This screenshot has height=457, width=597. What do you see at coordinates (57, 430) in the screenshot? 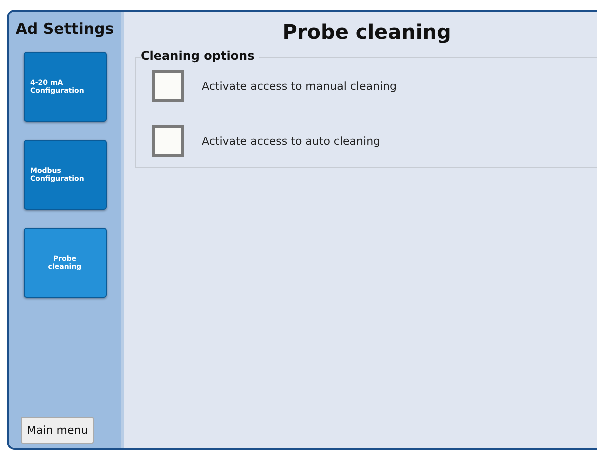
I see `main-menu-button: Main menu` at bounding box center [57, 430].